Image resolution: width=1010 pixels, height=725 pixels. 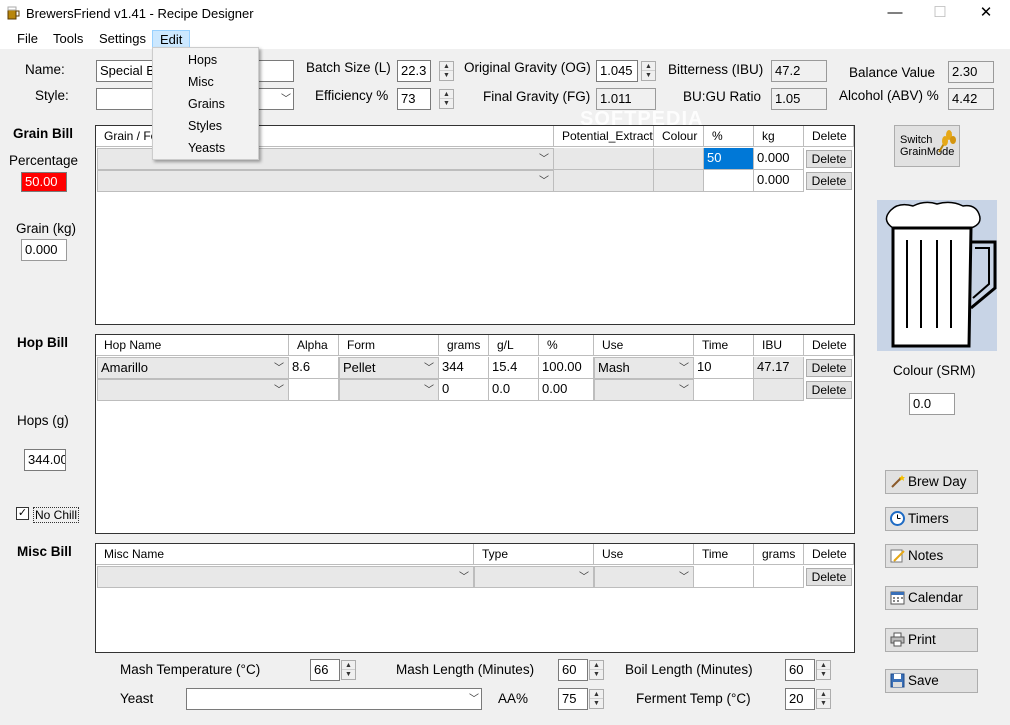 I want to click on window-title: BrewersFriend v1.41 - Recipe Designer, so click(x=140, y=13).